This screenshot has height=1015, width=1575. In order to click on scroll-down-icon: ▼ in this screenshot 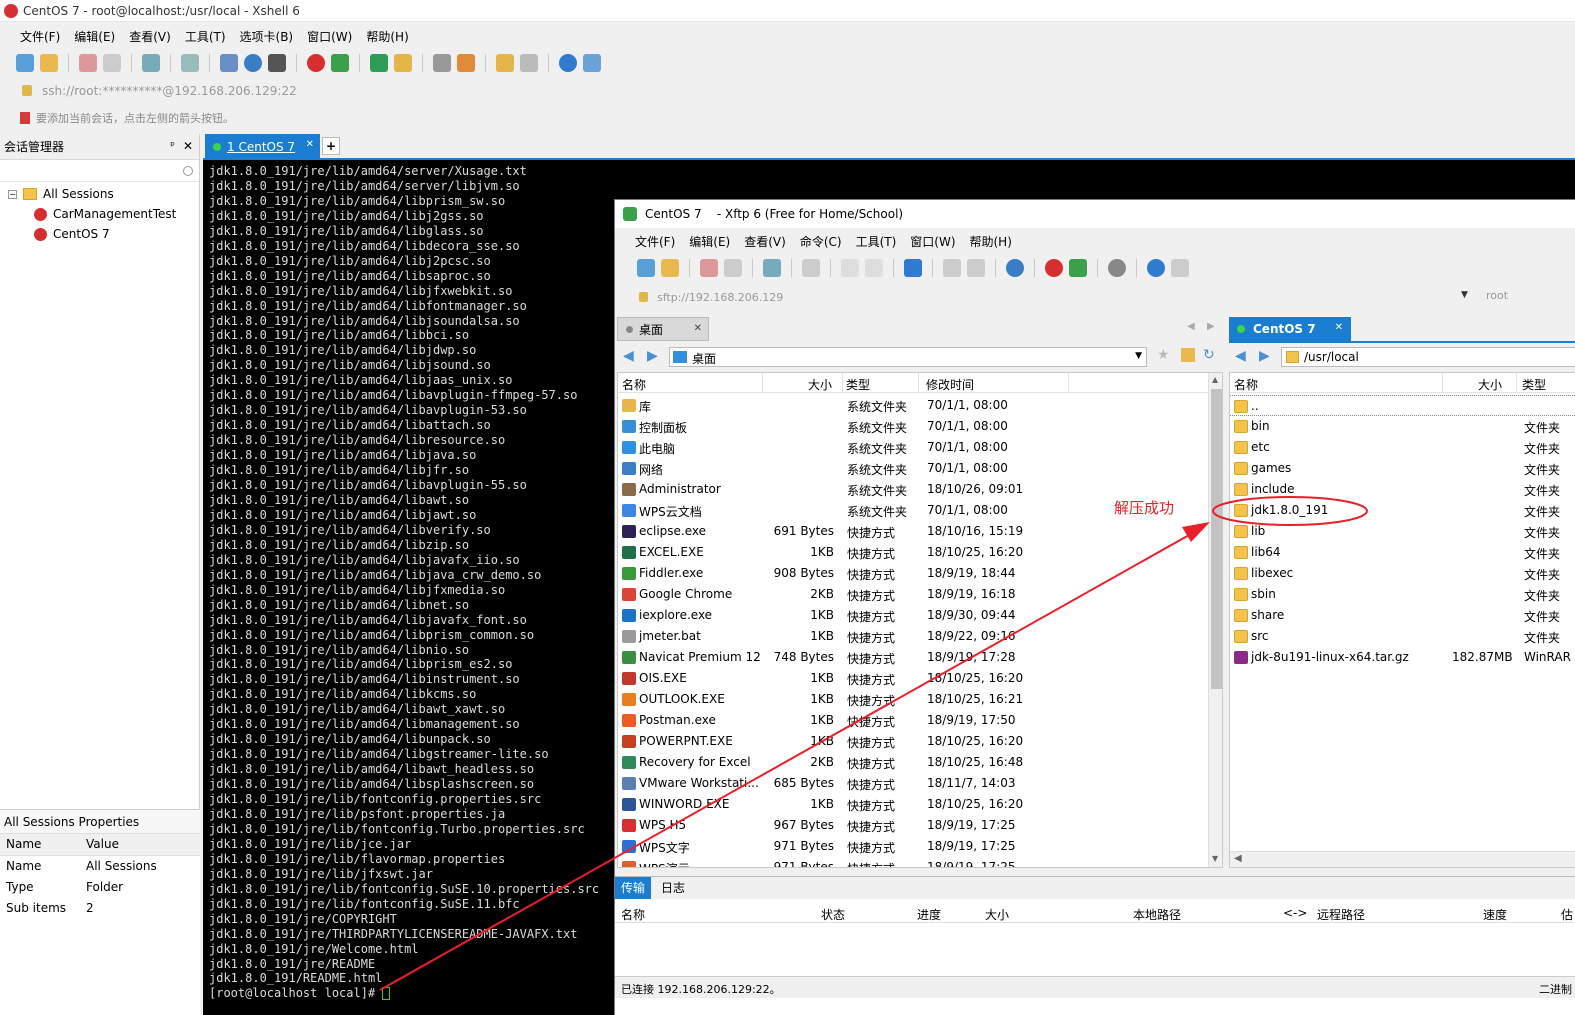, I will do `click(1215, 858)`.